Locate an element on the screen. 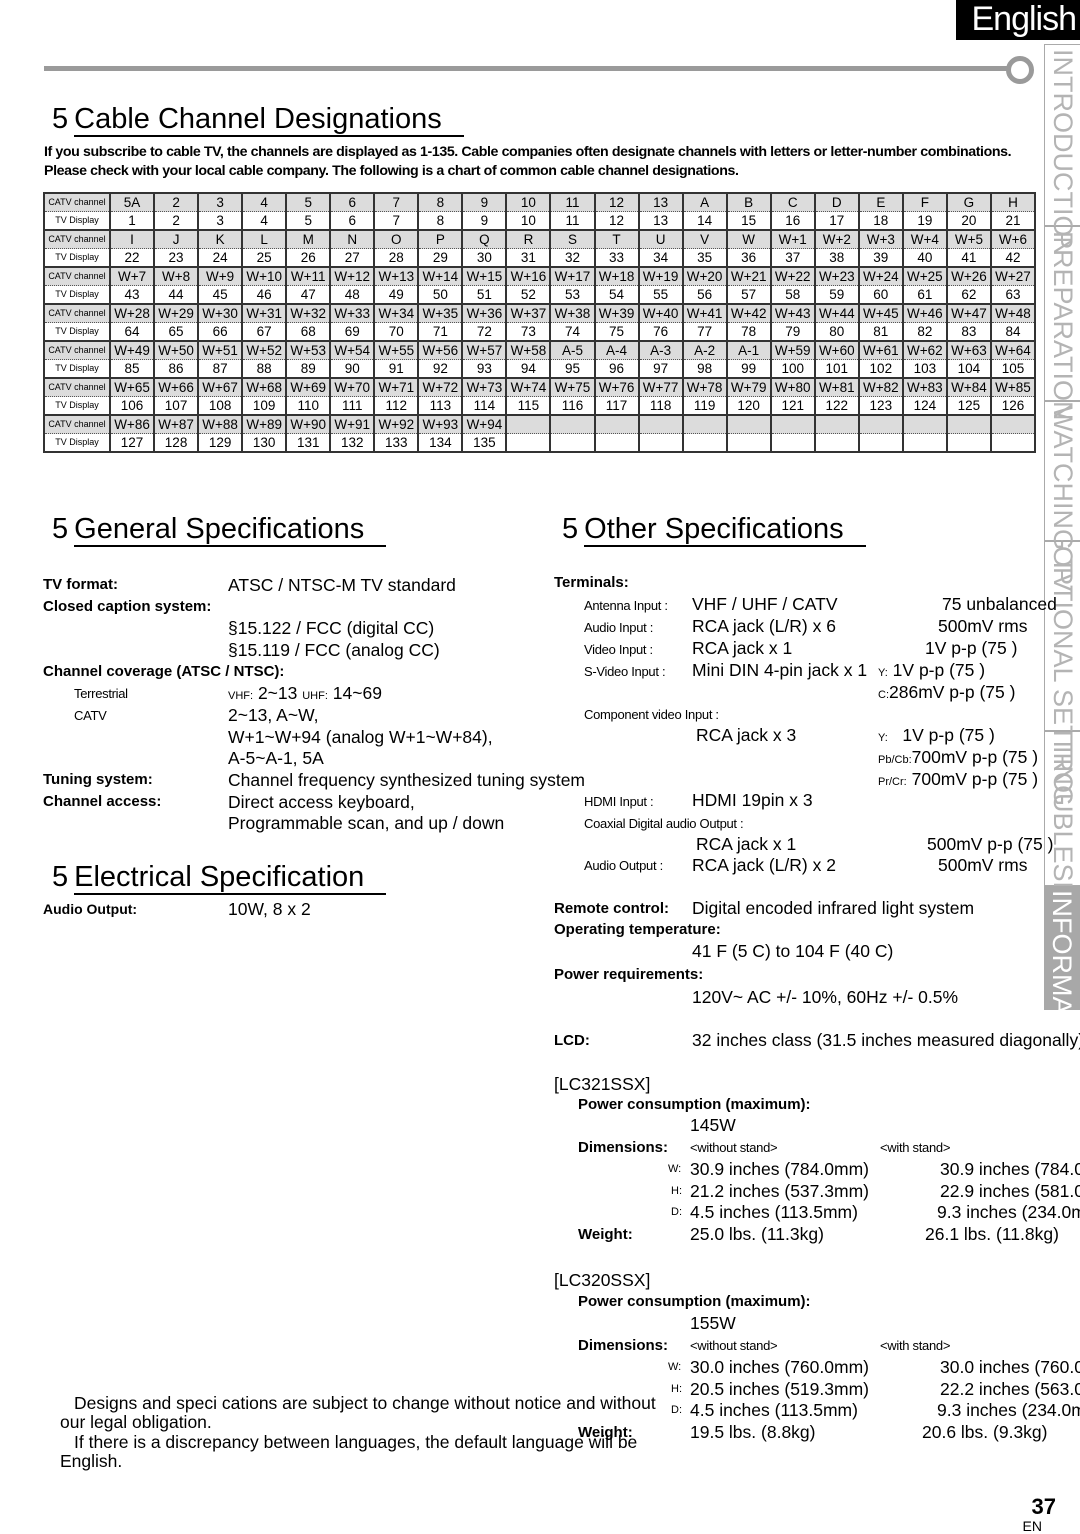 This screenshot has height=1534, width=1080. tv-display-cell: 106 is located at coordinates (132, 406).